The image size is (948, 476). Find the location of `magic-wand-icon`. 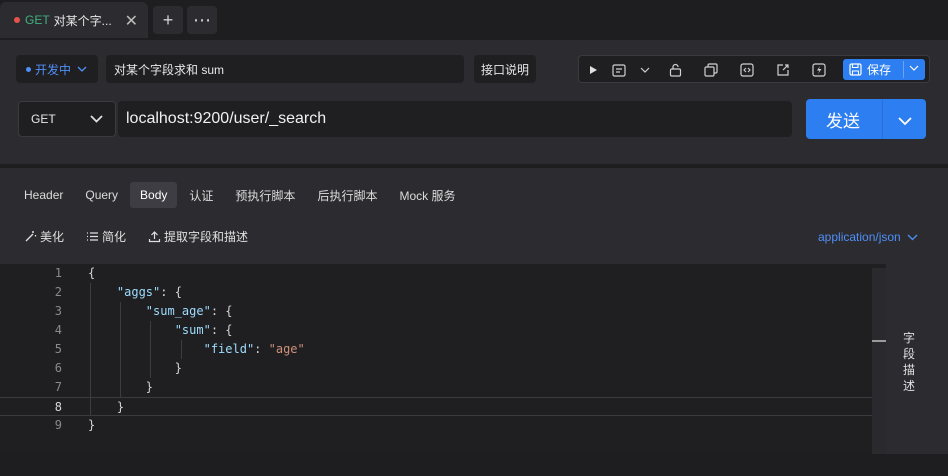

magic-wand-icon is located at coordinates (31, 236).